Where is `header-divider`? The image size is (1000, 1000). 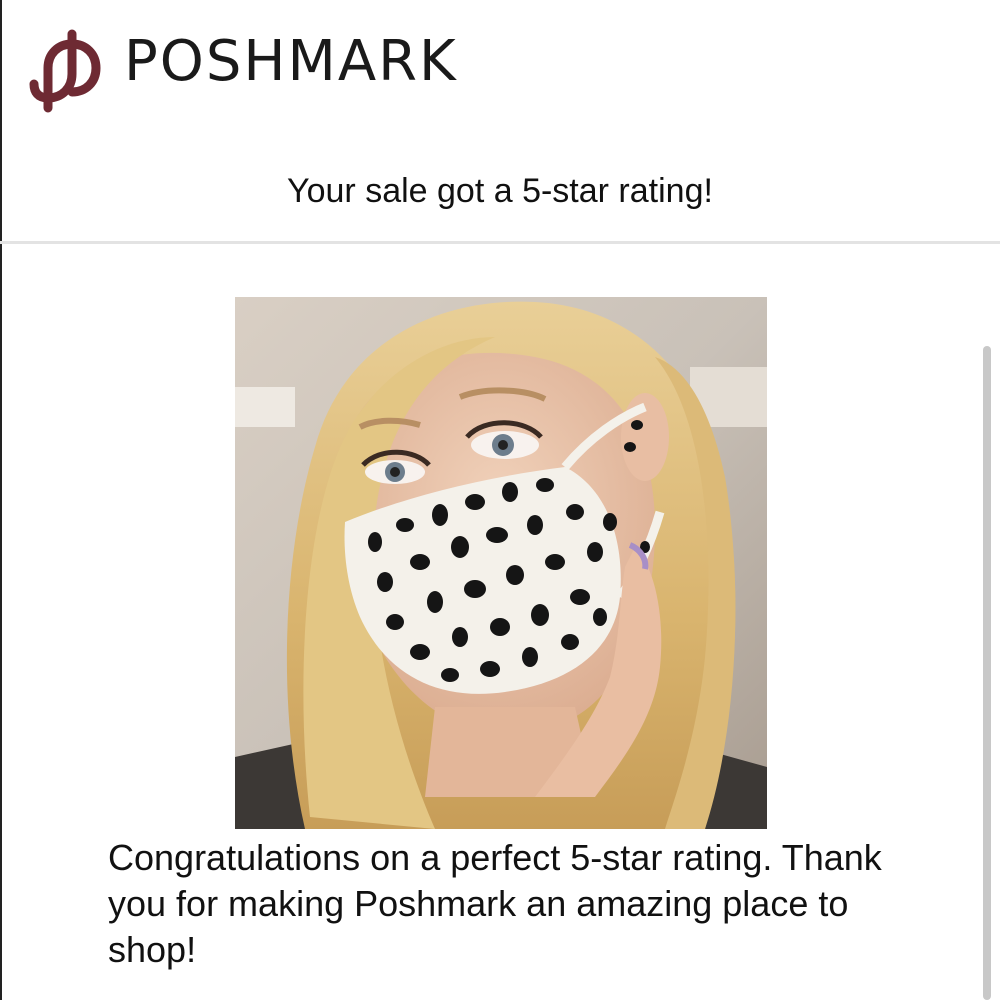 header-divider is located at coordinates (500, 242).